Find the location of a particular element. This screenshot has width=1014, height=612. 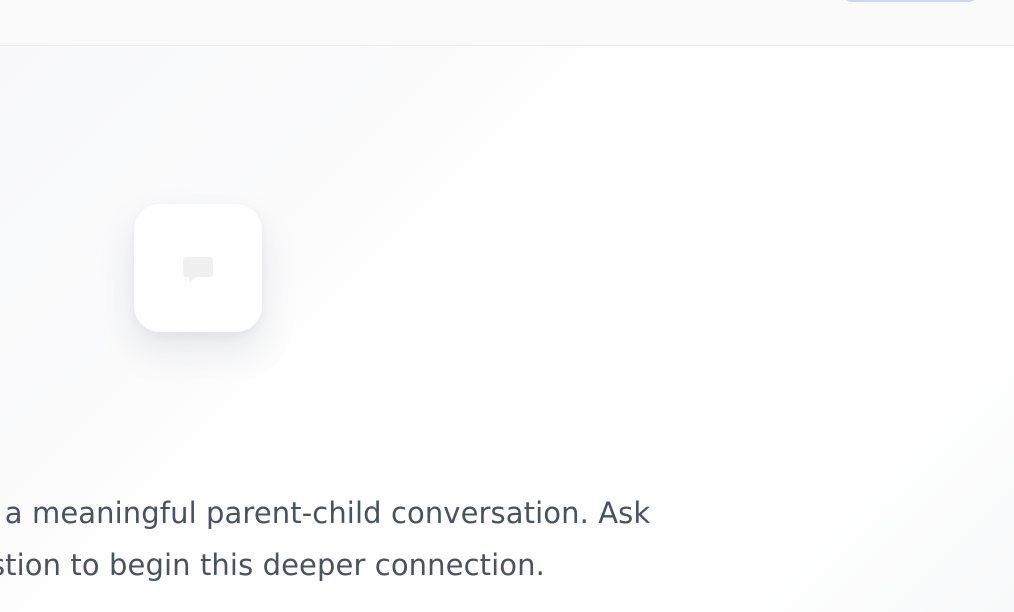

top-action-button is located at coordinates (910, 1).